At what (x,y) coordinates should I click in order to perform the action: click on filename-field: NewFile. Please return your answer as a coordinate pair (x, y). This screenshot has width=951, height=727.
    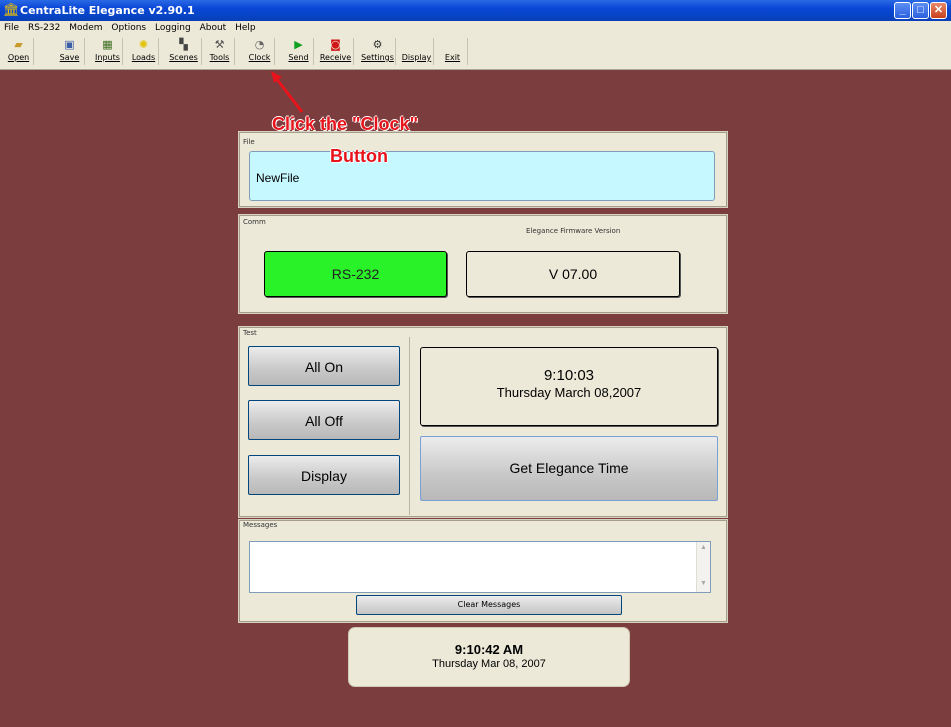
    Looking at the image, I should click on (482, 176).